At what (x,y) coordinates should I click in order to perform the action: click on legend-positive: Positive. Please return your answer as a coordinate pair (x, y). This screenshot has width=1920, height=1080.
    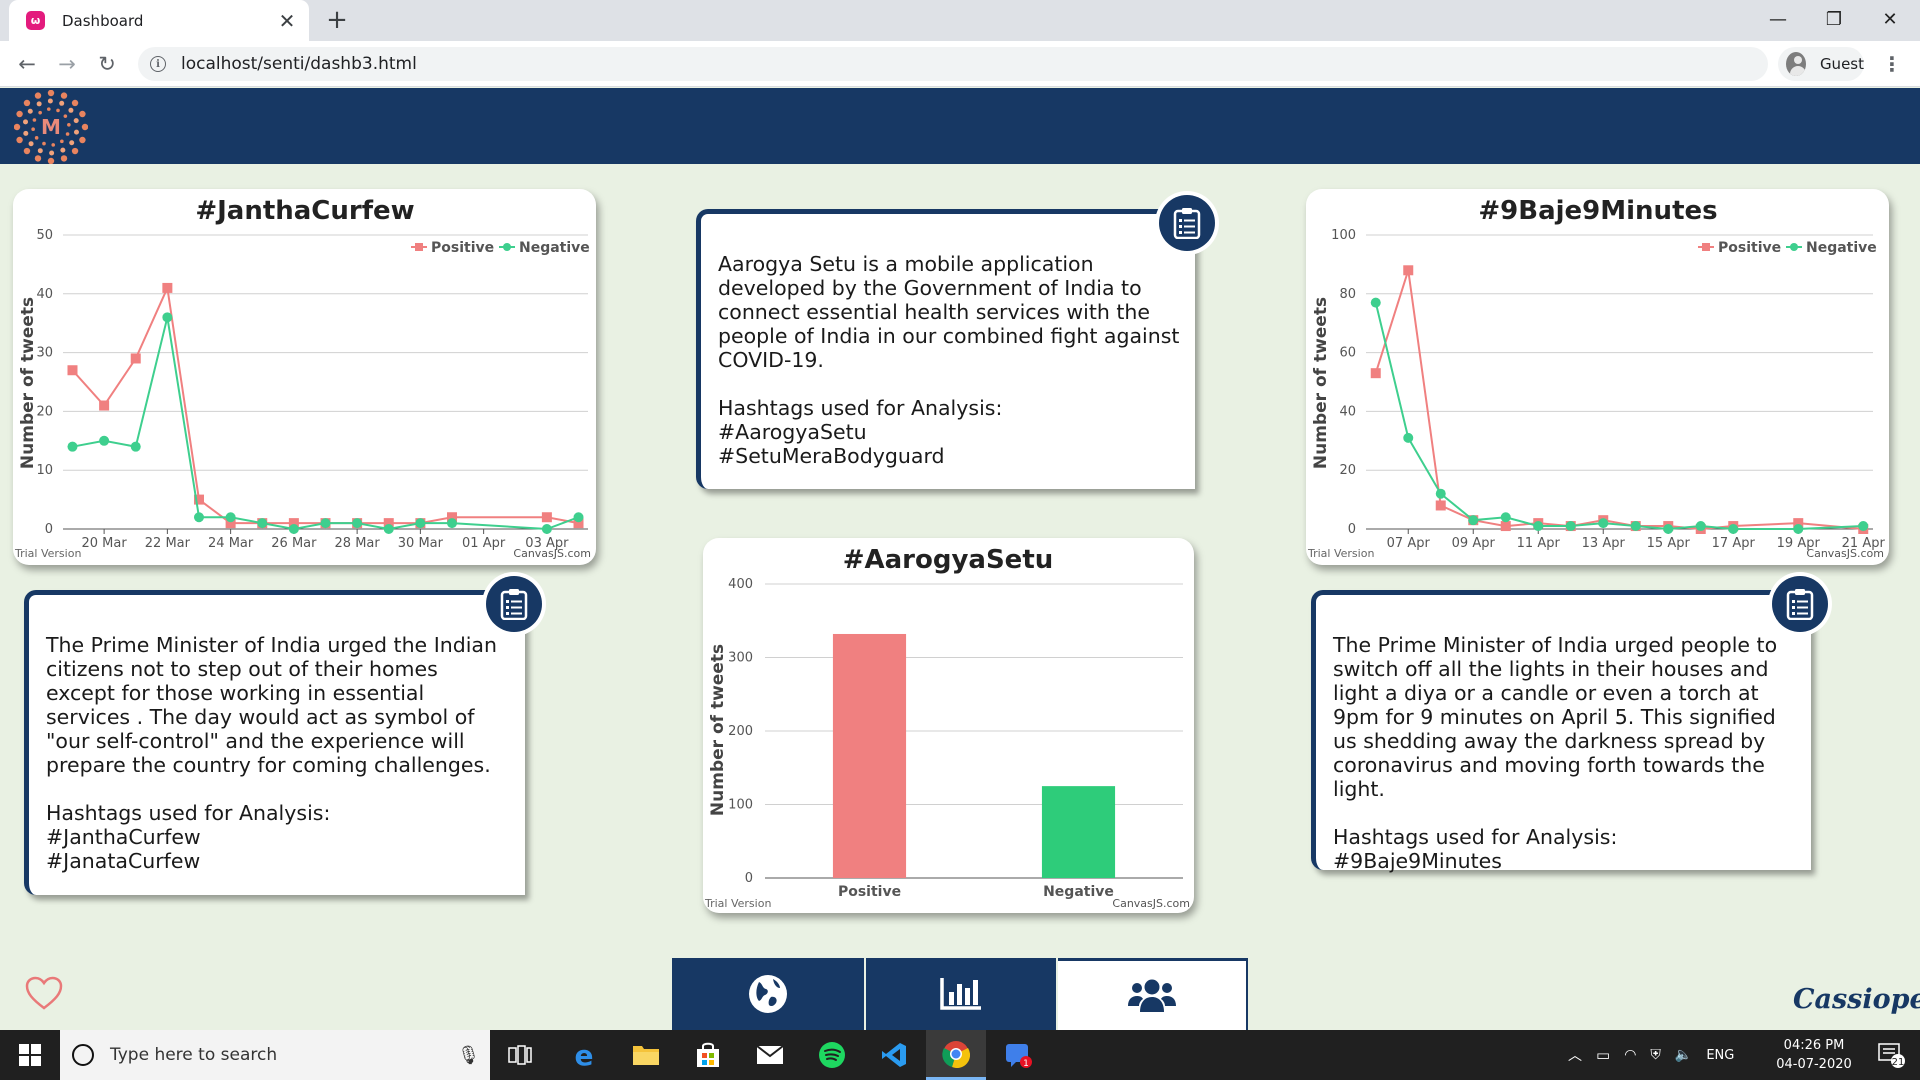
    Looking at the image, I should click on (1749, 248).